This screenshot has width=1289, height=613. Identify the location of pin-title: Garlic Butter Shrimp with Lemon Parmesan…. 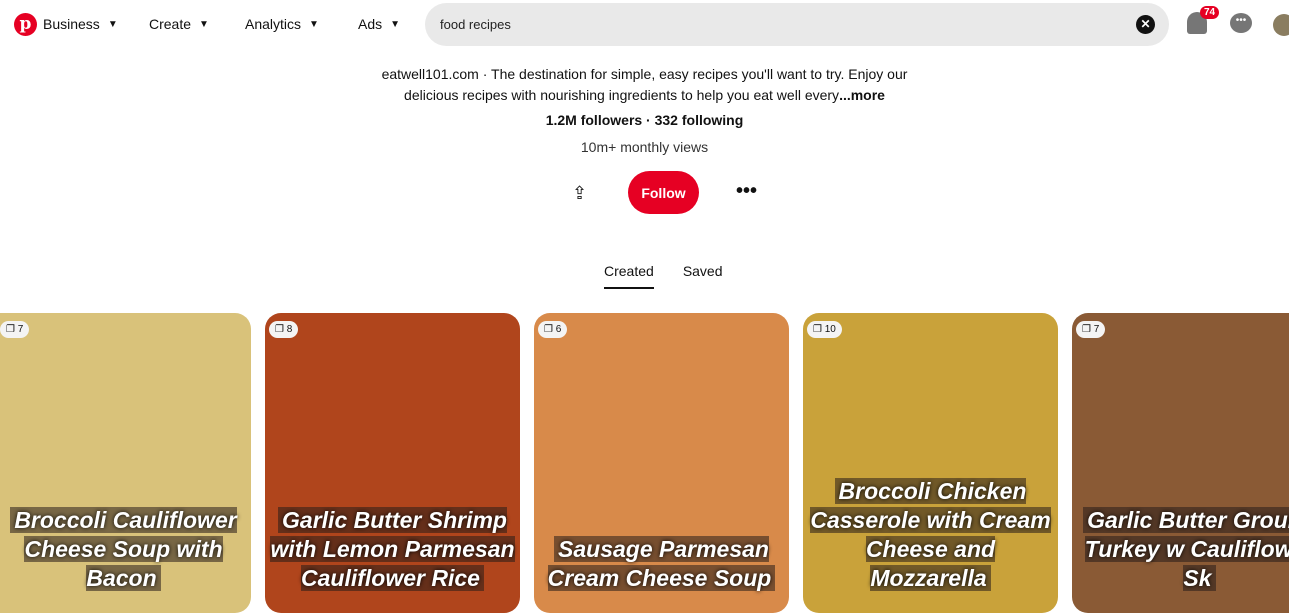
(392, 549).